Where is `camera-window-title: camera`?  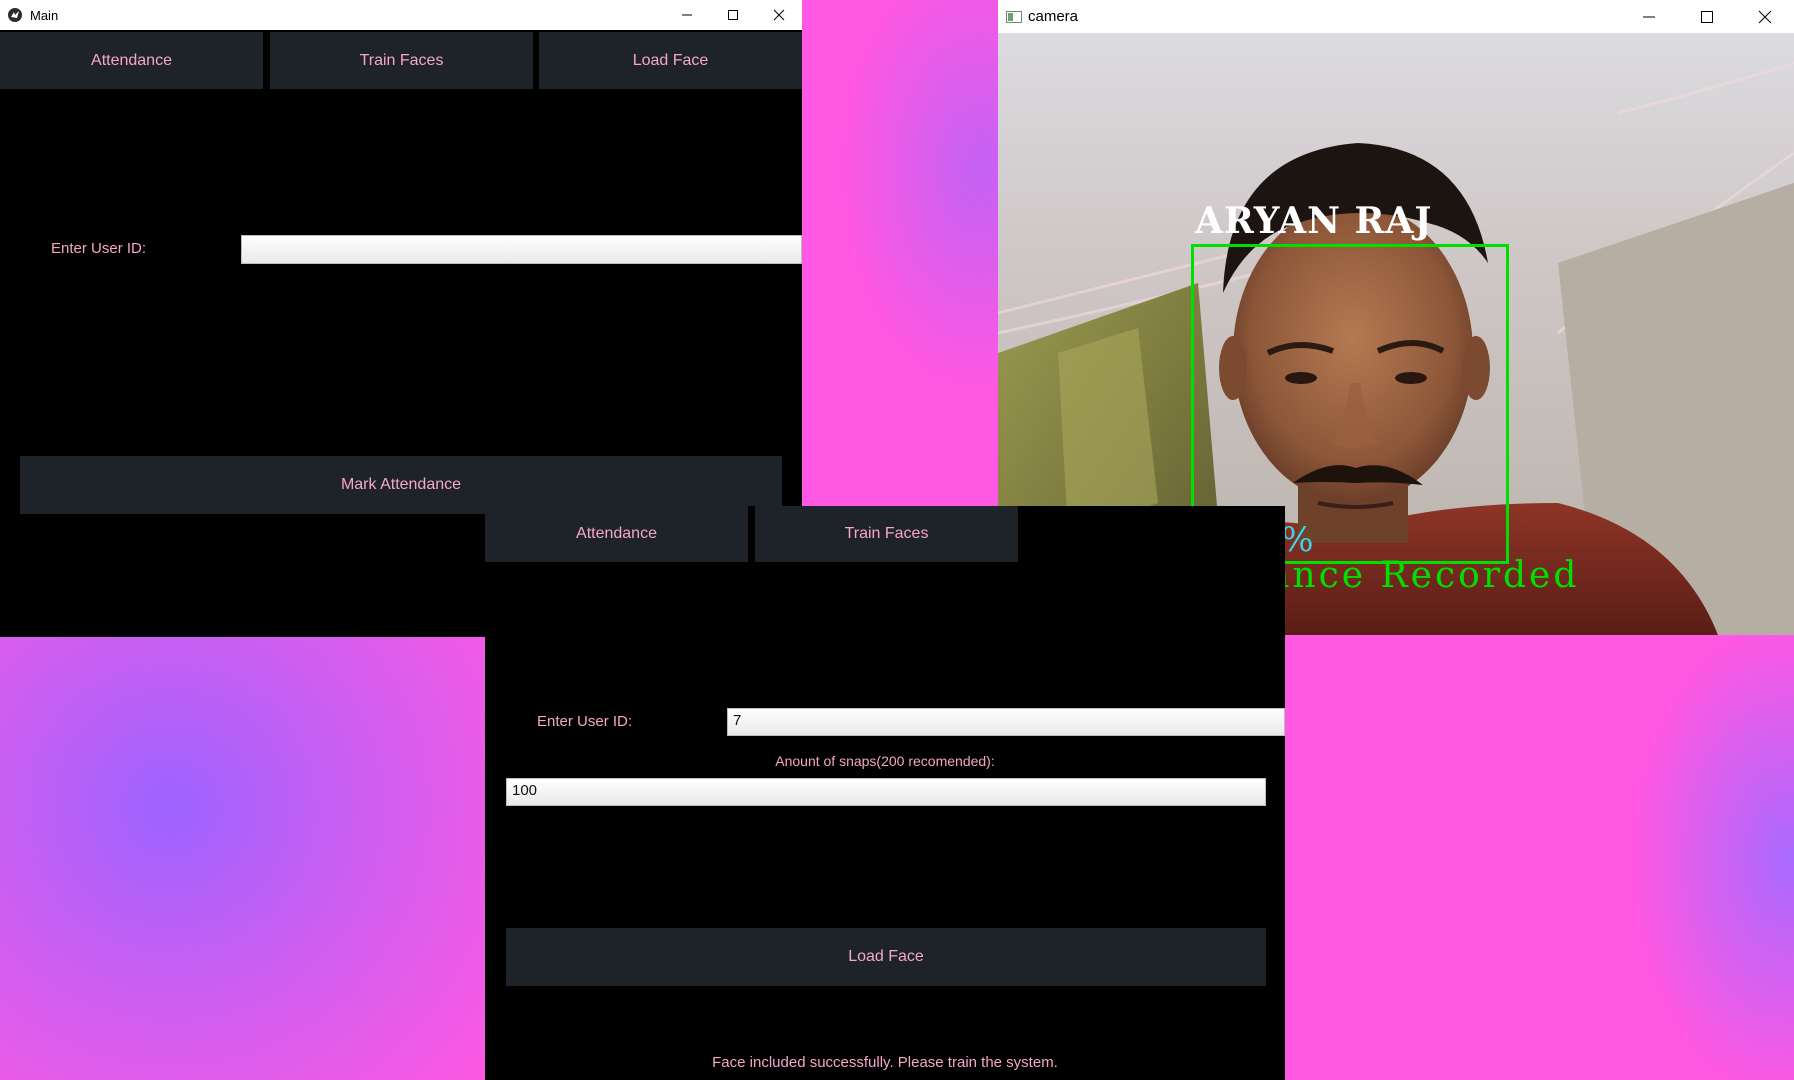
camera-window-title: camera is located at coordinates (1053, 16).